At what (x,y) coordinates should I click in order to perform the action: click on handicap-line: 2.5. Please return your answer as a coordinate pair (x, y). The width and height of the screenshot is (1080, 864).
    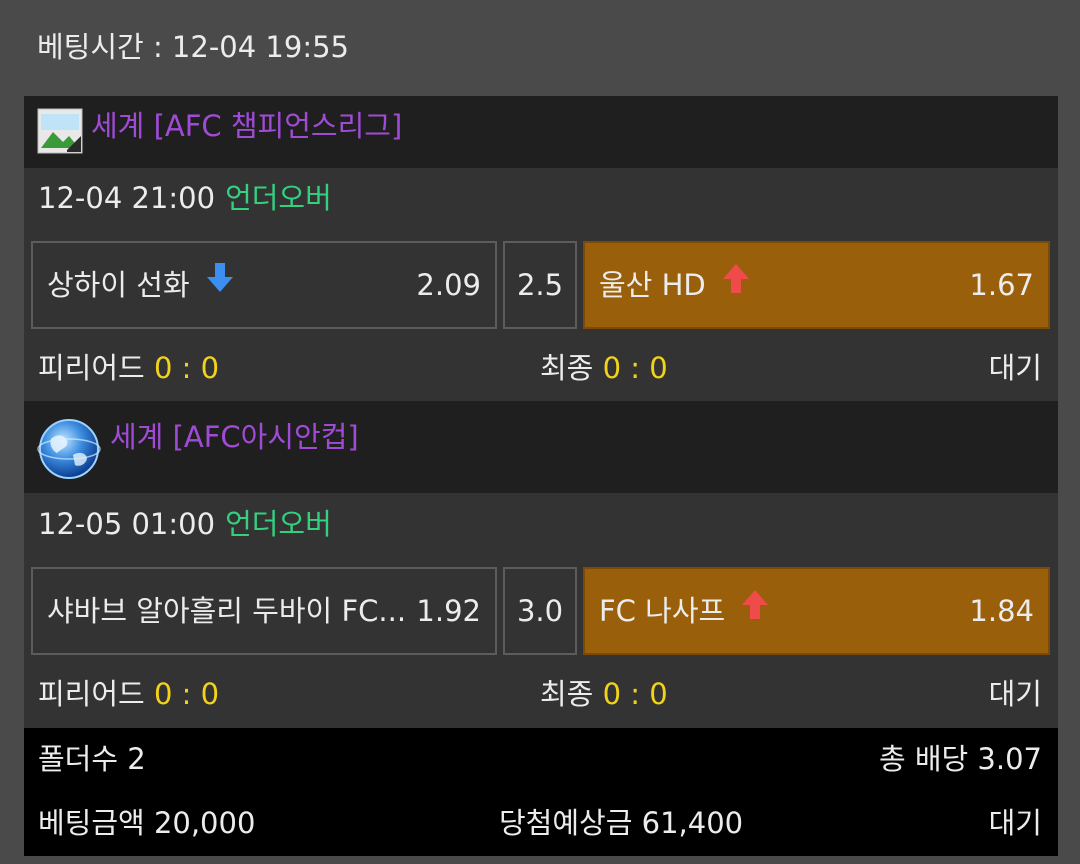
    Looking at the image, I should click on (540, 285).